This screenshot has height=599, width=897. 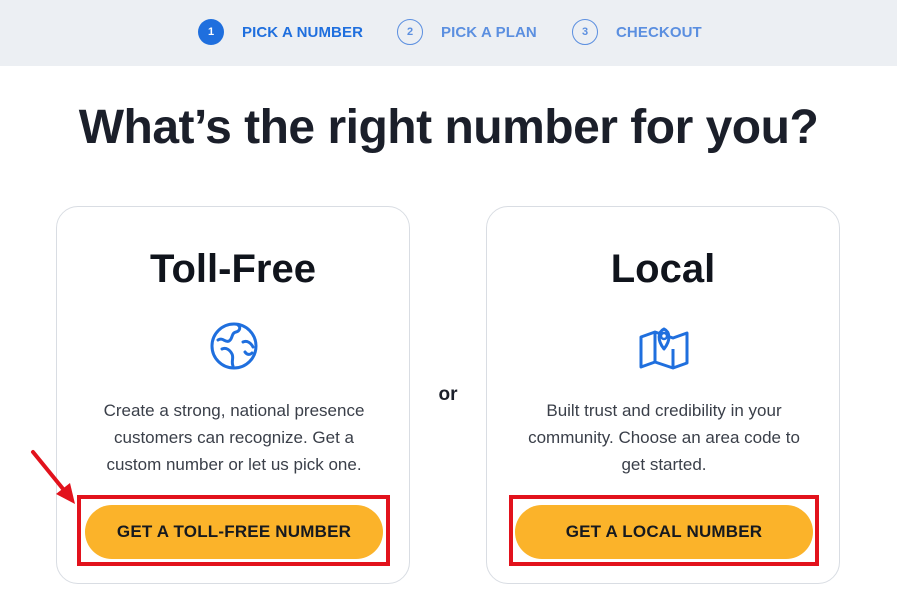 What do you see at coordinates (211, 32) in the screenshot?
I see `step-number-badge: 1` at bounding box center [211, 32].